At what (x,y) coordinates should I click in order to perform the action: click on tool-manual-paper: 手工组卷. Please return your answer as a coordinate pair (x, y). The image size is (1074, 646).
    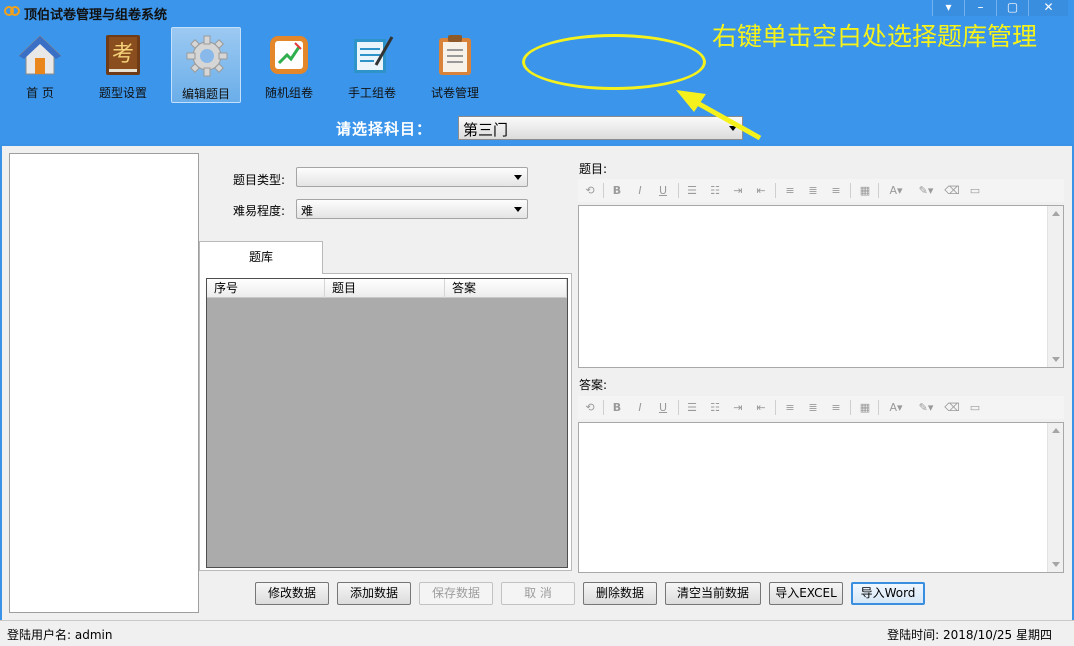
    Looking at the image, I should click on (372, 65).